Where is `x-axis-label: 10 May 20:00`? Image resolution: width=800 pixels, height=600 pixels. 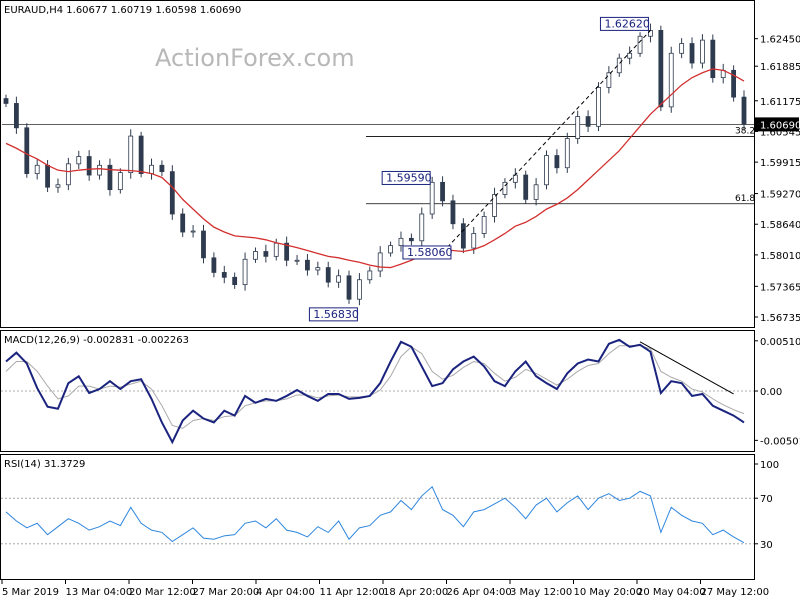 x-axis-label: 10 May 20:00 is located at coordinates (608, 592).